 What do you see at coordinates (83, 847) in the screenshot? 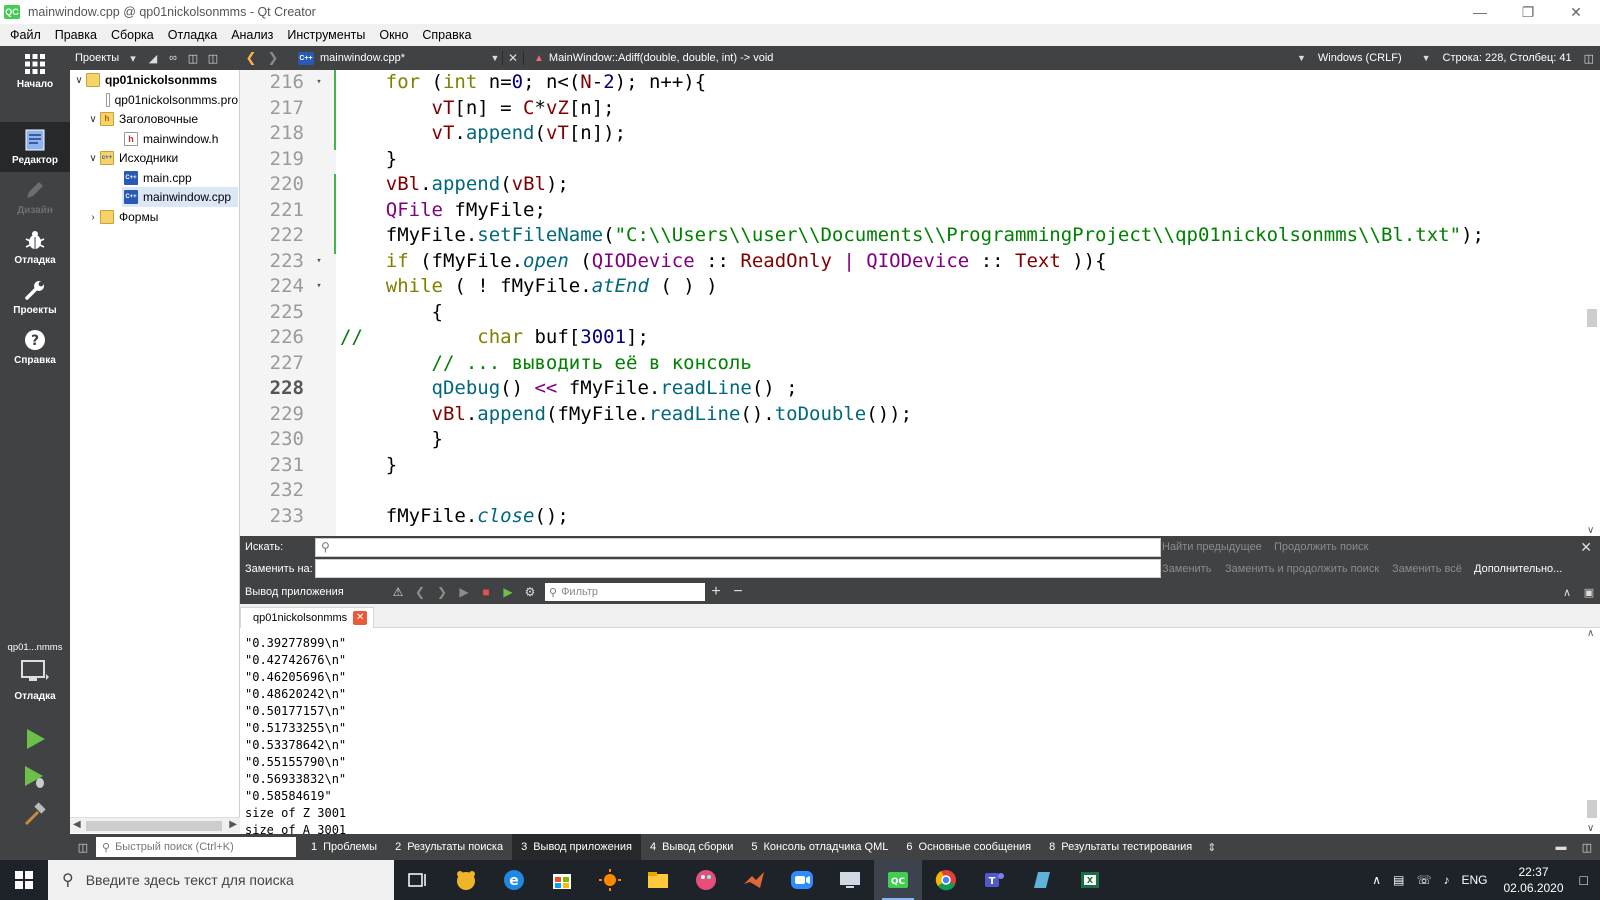
I see `toggle-sidebar-icon: ◫` at bounding box center [83, 847].